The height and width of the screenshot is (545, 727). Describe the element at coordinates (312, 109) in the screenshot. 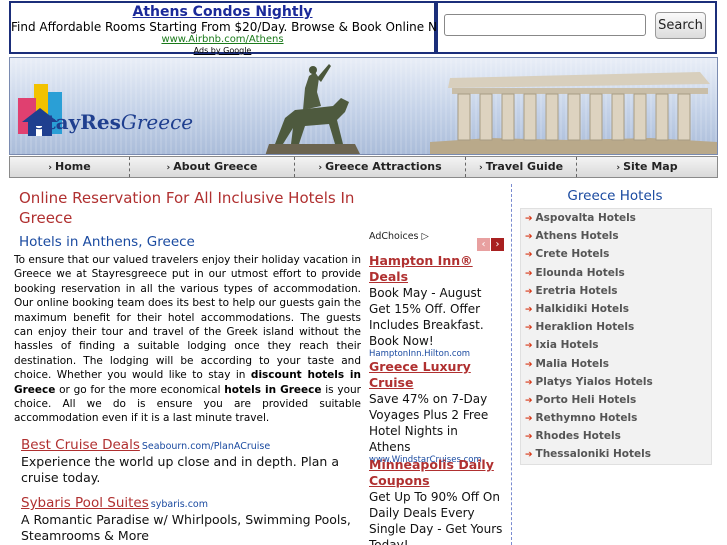

I see `equestrian-statue-image` at that location.